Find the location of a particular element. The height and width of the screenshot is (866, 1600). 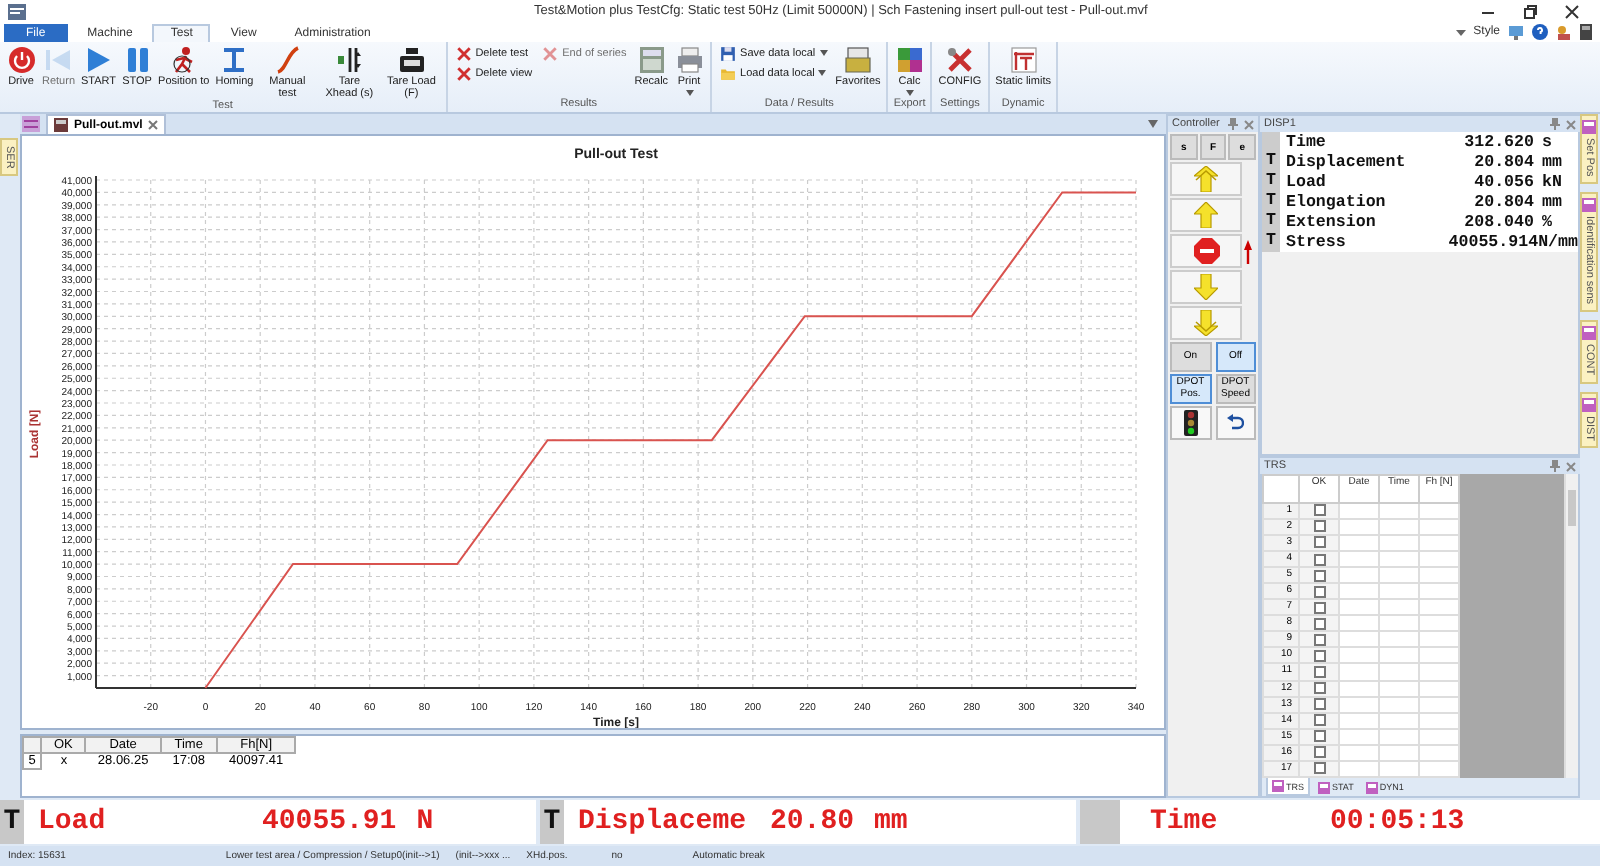

double-down-arrow-icon is located at coordinates (1206, 323).